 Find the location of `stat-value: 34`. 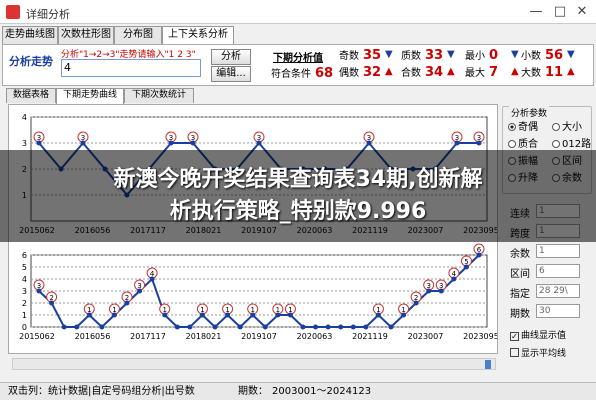

stat-value: 34 is located at coordinates (434, 72).